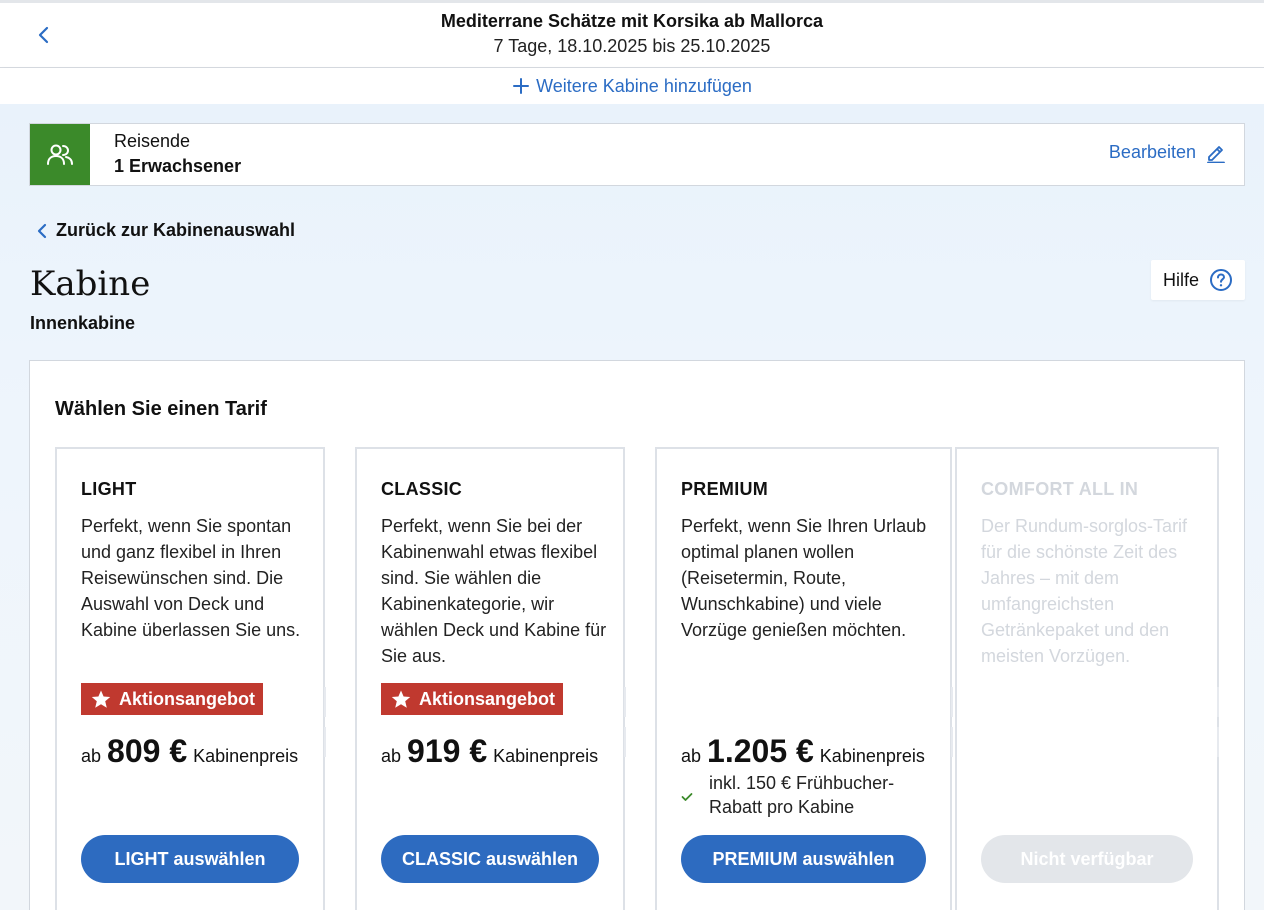 This screenshot has height=910, width=1264. Describe the element at coordinates (1060, 489) in the screenshot. I see `tariff-name: COMFORT ALL IN` at that location.